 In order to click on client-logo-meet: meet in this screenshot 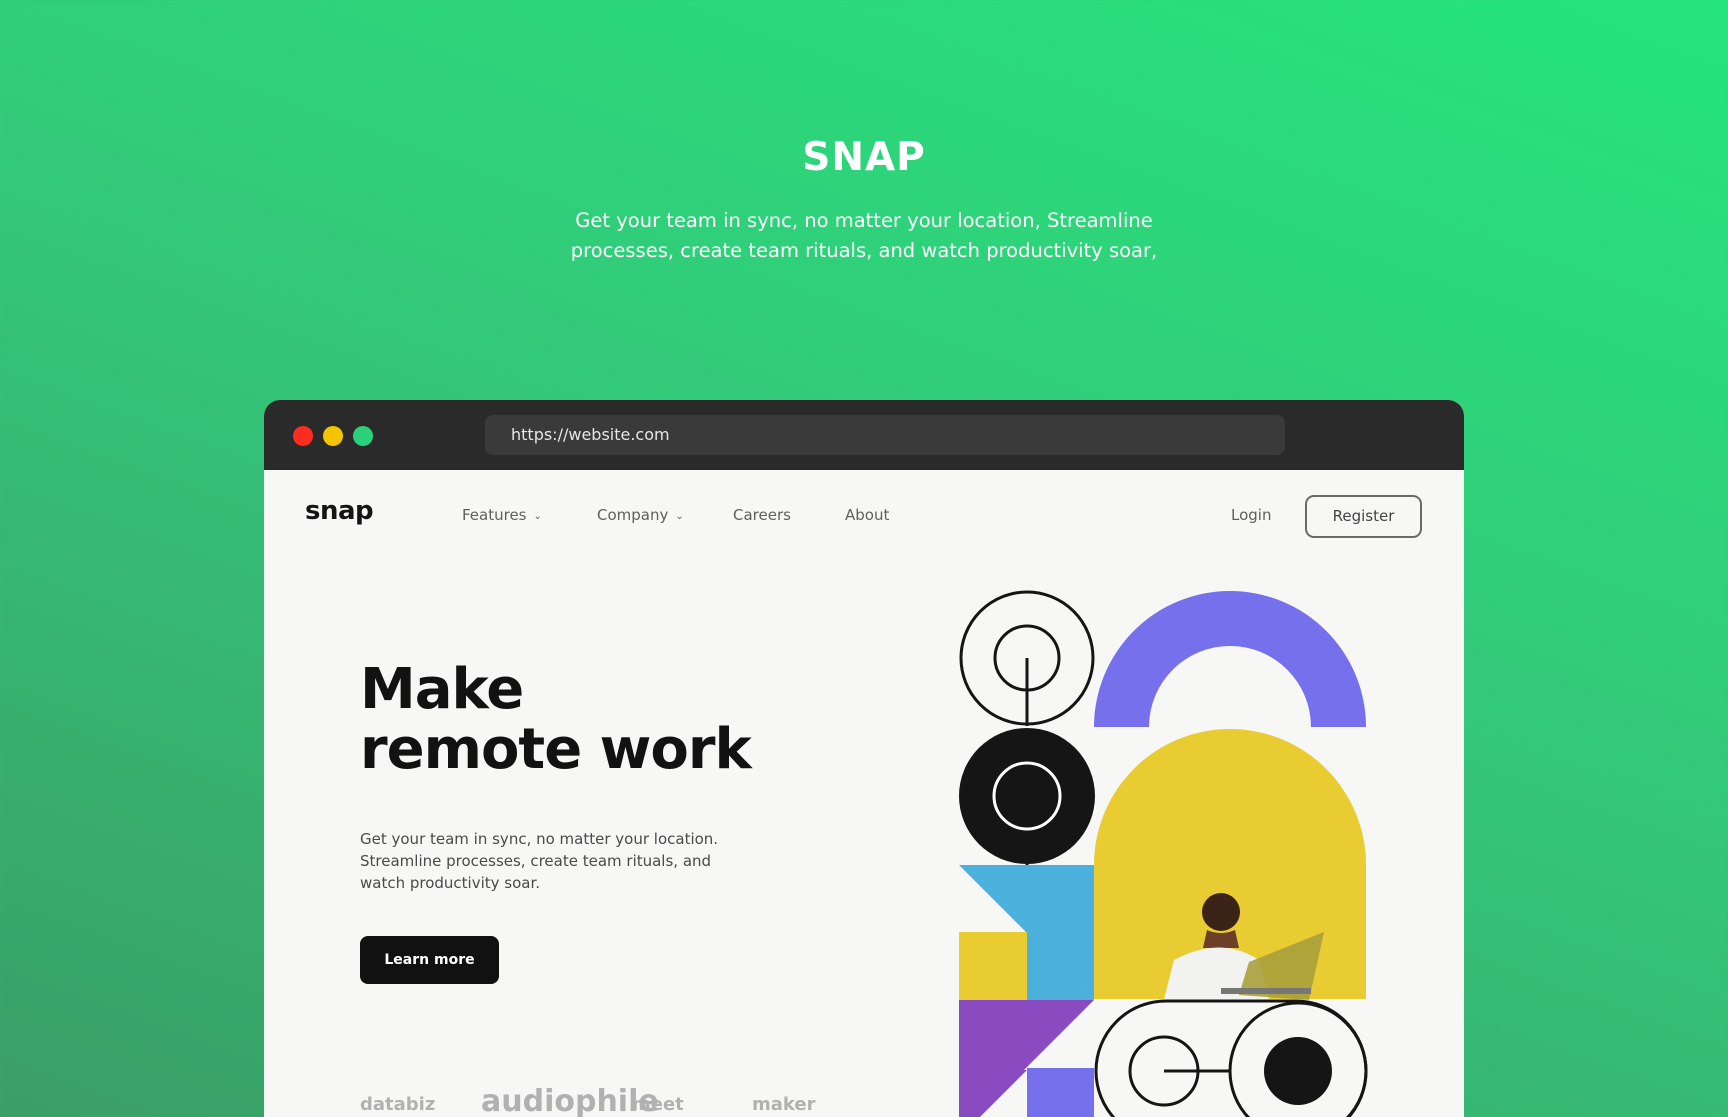, I will do `click(658, 1104)`.